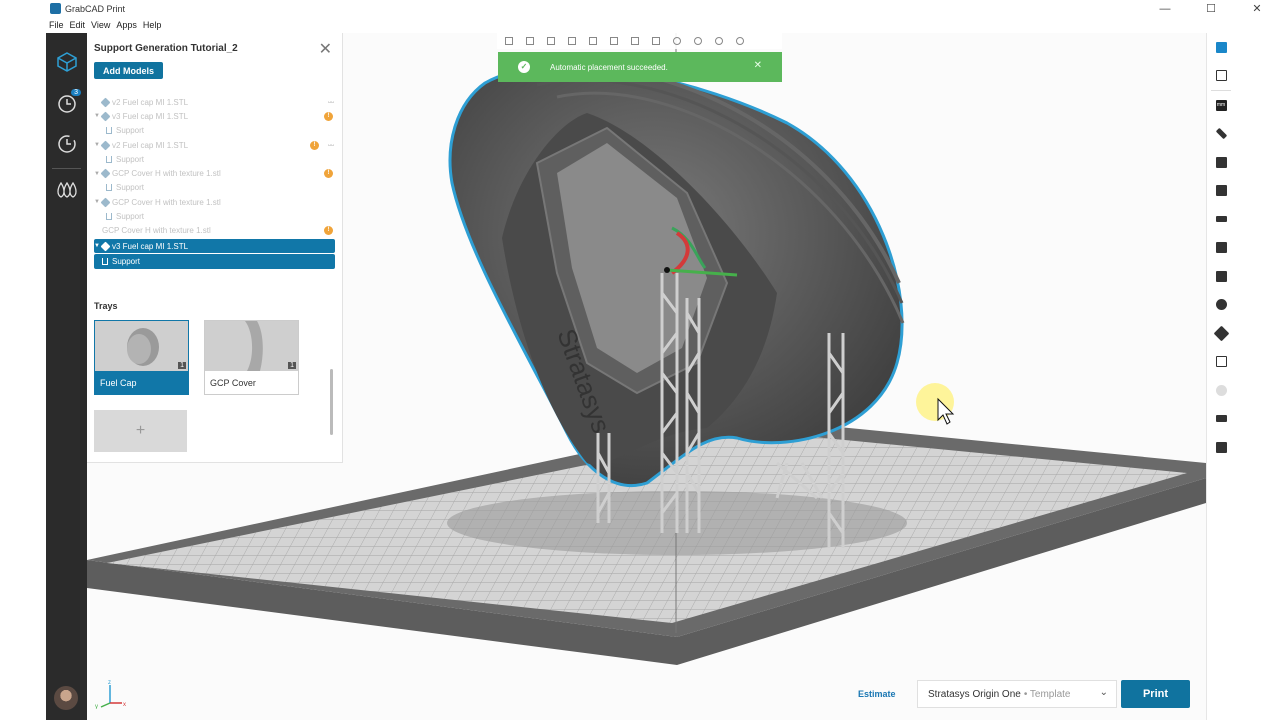  What do you see at coordinates (66, 144) in the screenshot?
I see `history-icon` at bounding box center [66, 144].